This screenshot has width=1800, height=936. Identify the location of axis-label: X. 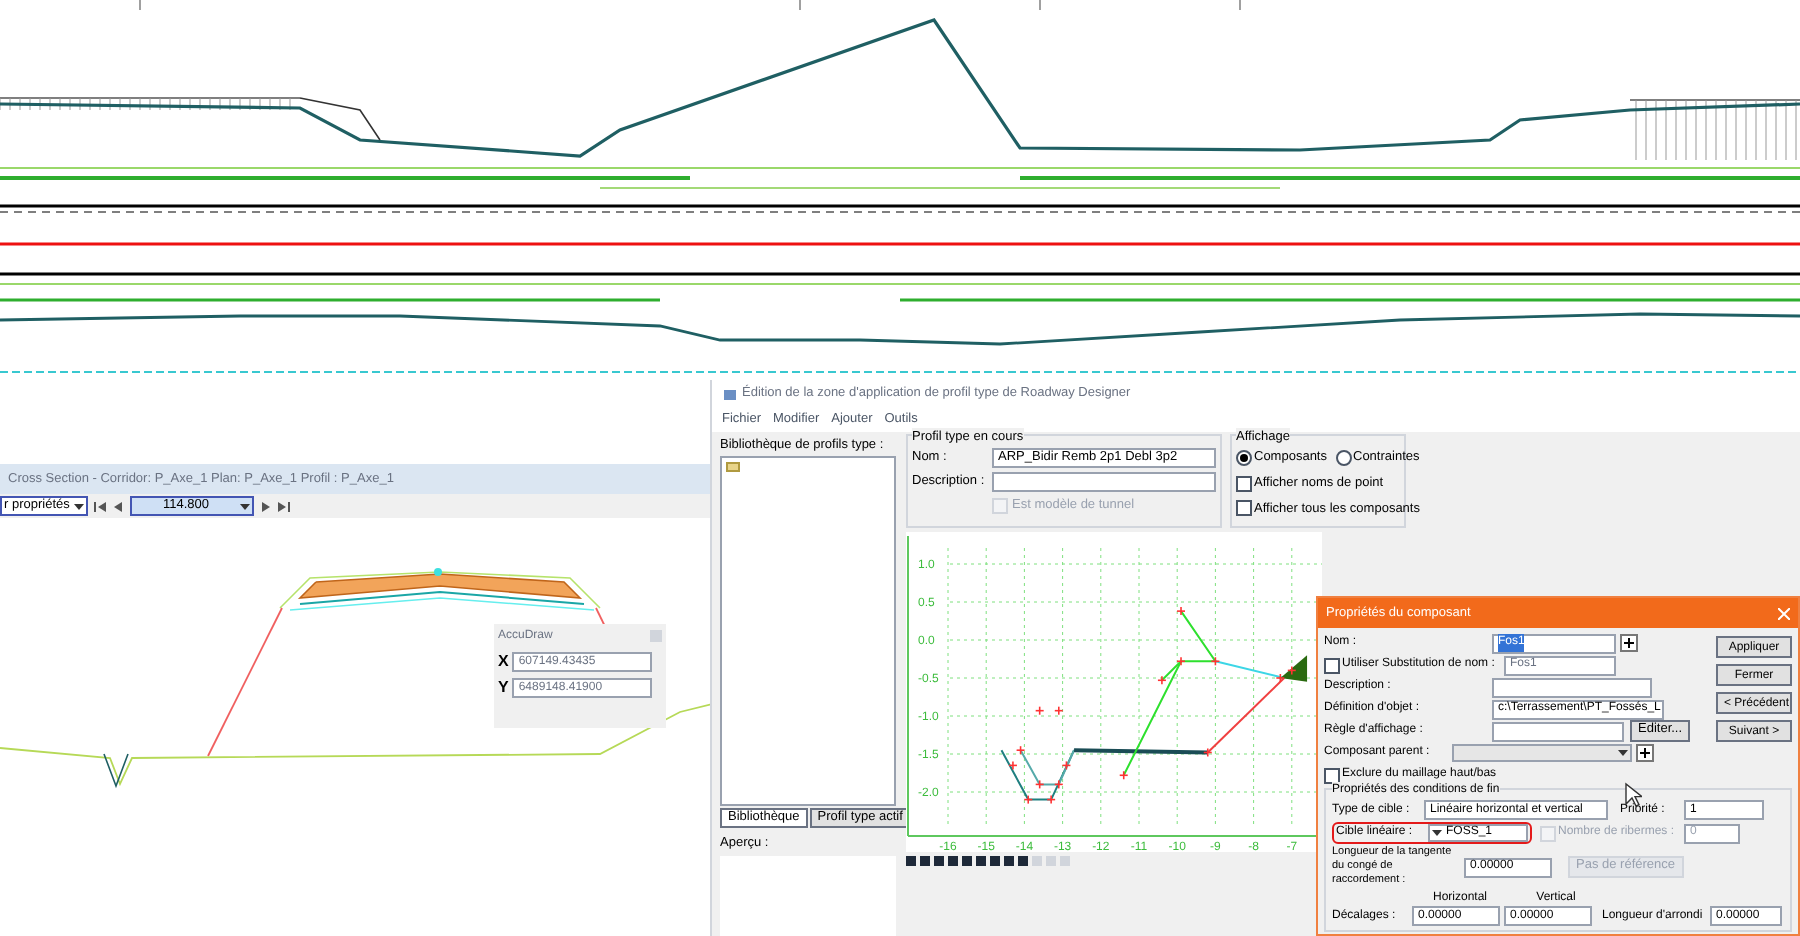
(503, 662).